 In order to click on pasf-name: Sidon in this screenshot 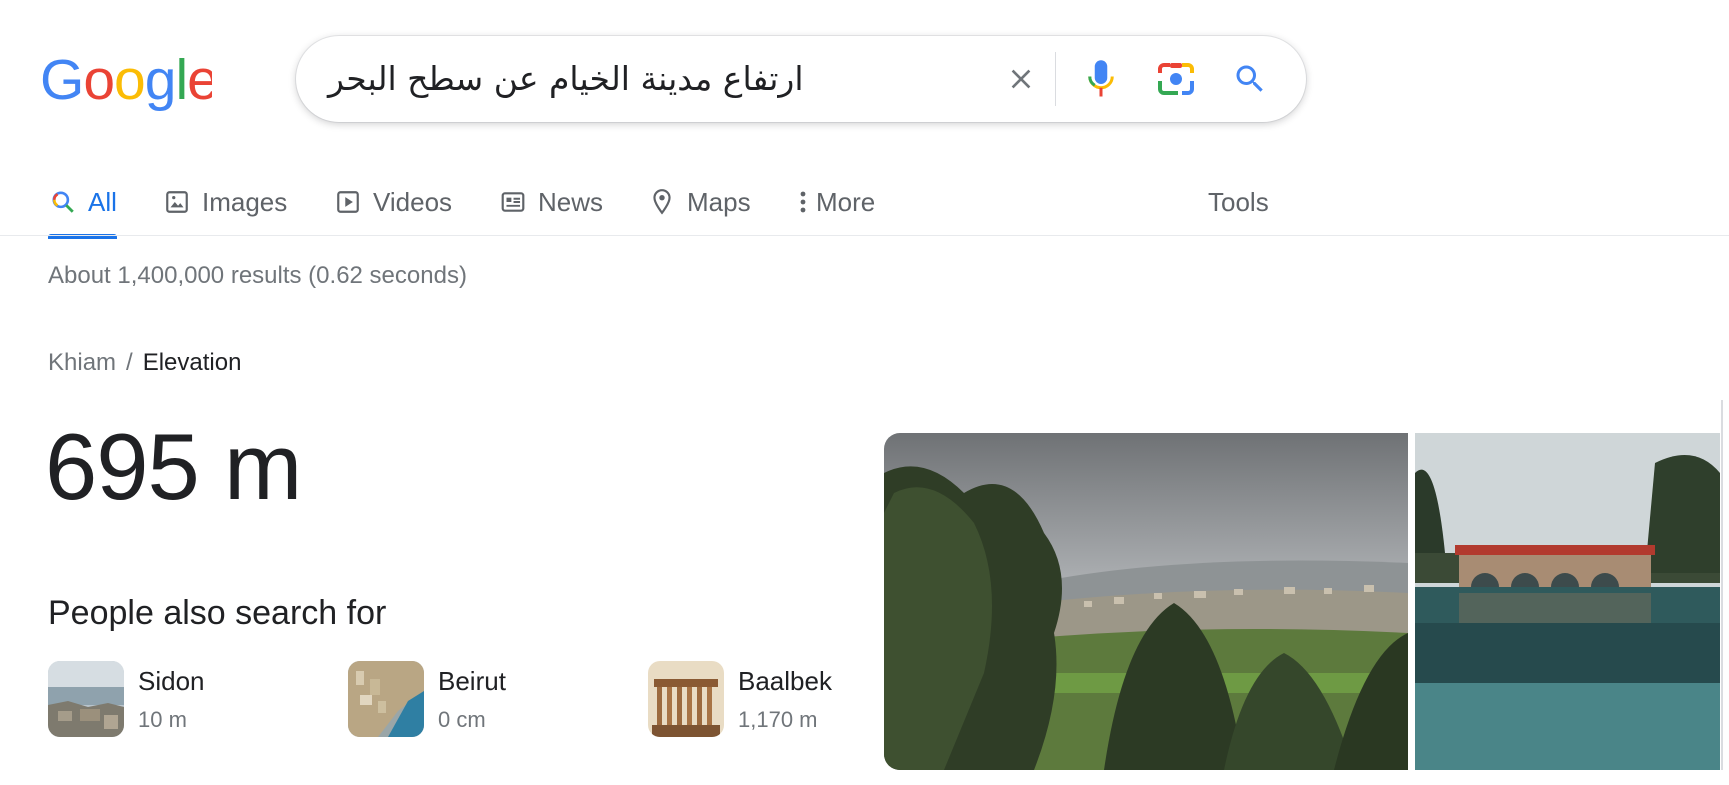, I will do `click(171, 681)`.